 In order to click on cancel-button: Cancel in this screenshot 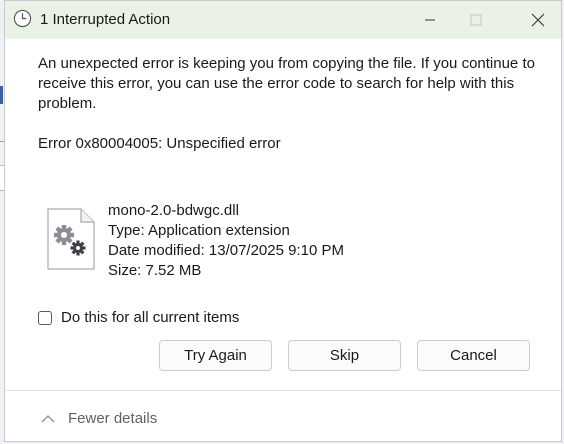, I will do `click(473, 355)`.